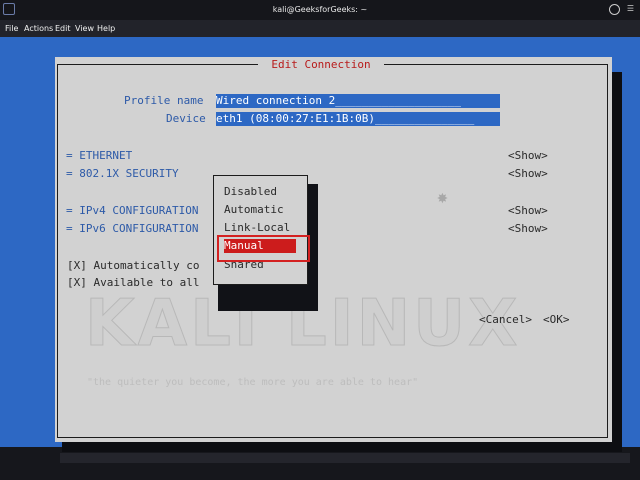 The height and width of the screenshot is (480, 640). I want to click on window-titlebar: kali@GeeksforGeeks: ~ ☰, so click(320, 10).